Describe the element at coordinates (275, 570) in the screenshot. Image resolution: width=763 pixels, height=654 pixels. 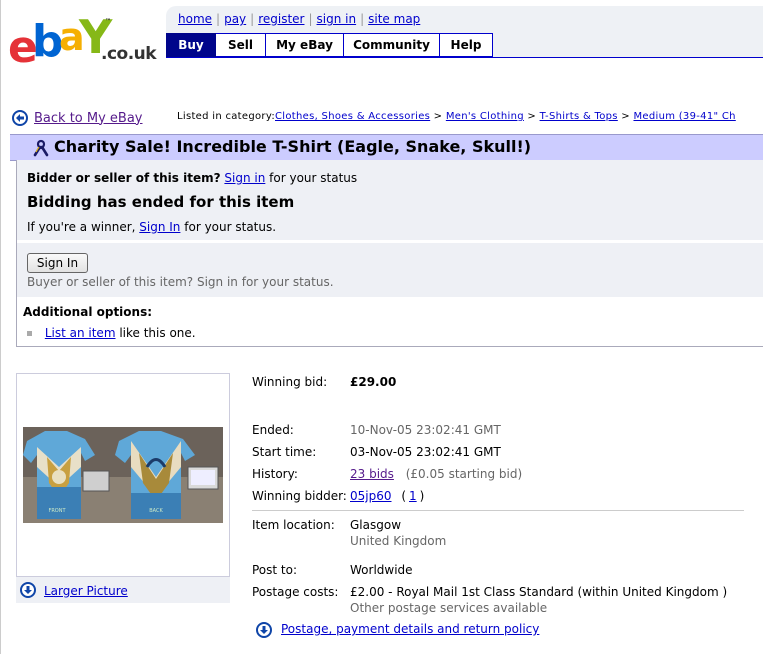
I see `post-to-label: Post to:` at that location.